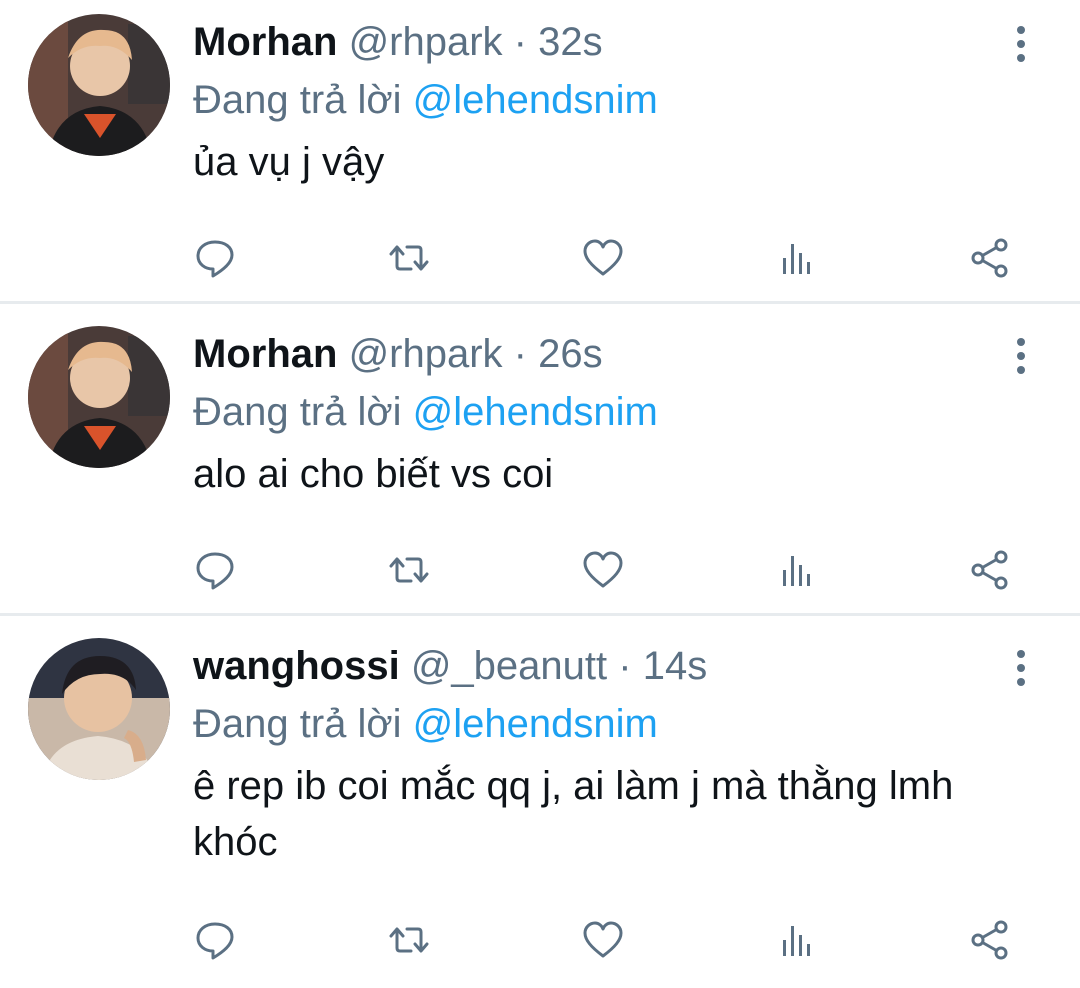 This screenshot has width=1080, height=988. Describe the element at coordinates (570, 42) in the screenshot. I see `timestamp: 32s` at that location.